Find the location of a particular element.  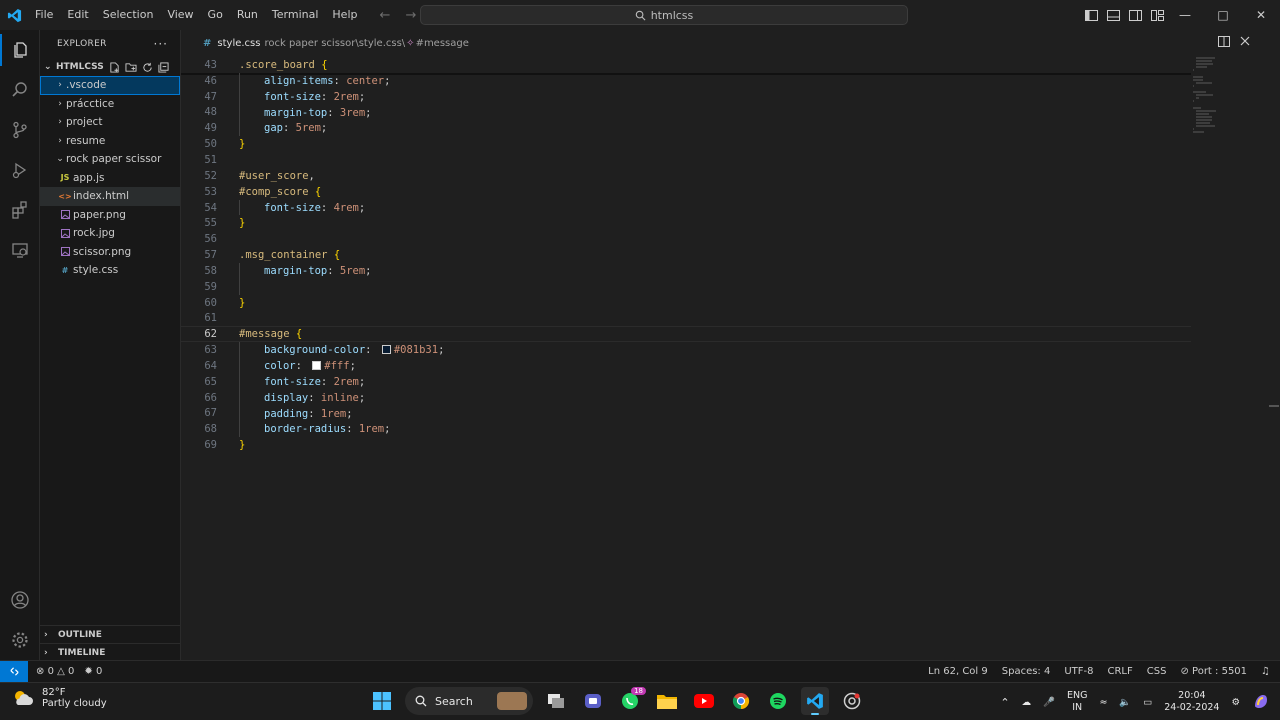

code-line: 61 is located at coordinates (686, 319).